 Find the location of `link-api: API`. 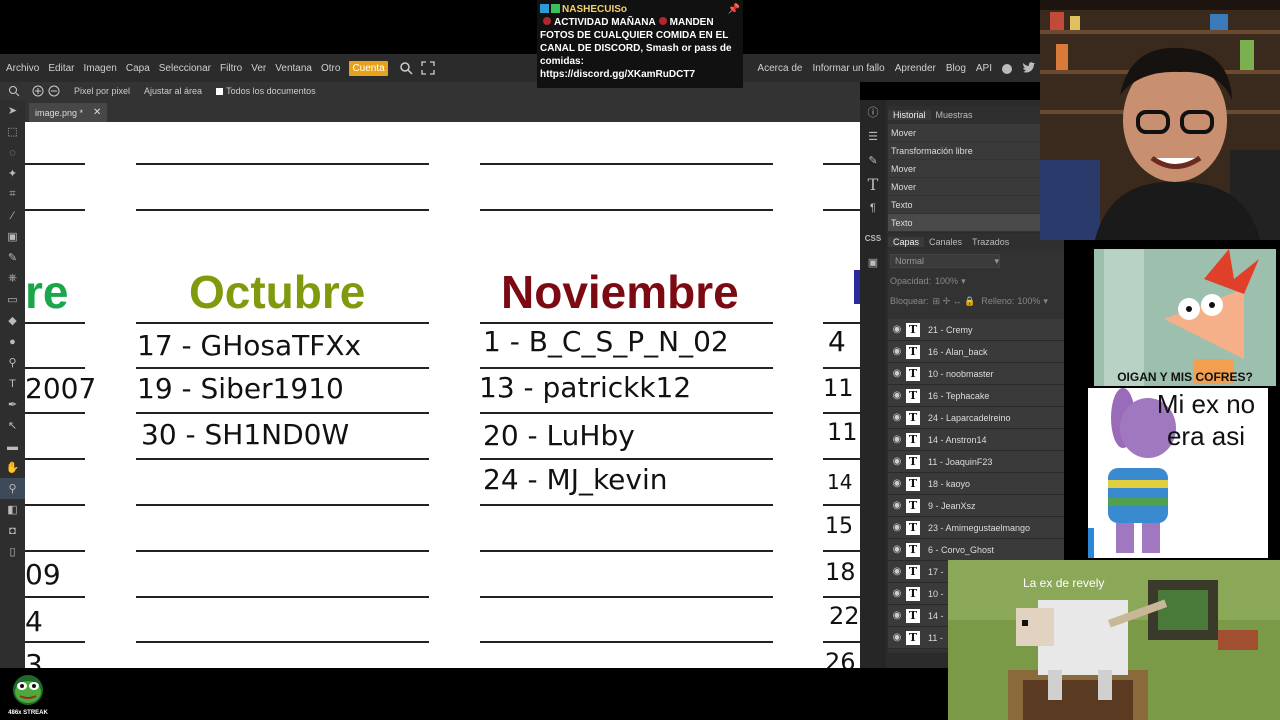

link-api: API is located at coordinates (984, 68).